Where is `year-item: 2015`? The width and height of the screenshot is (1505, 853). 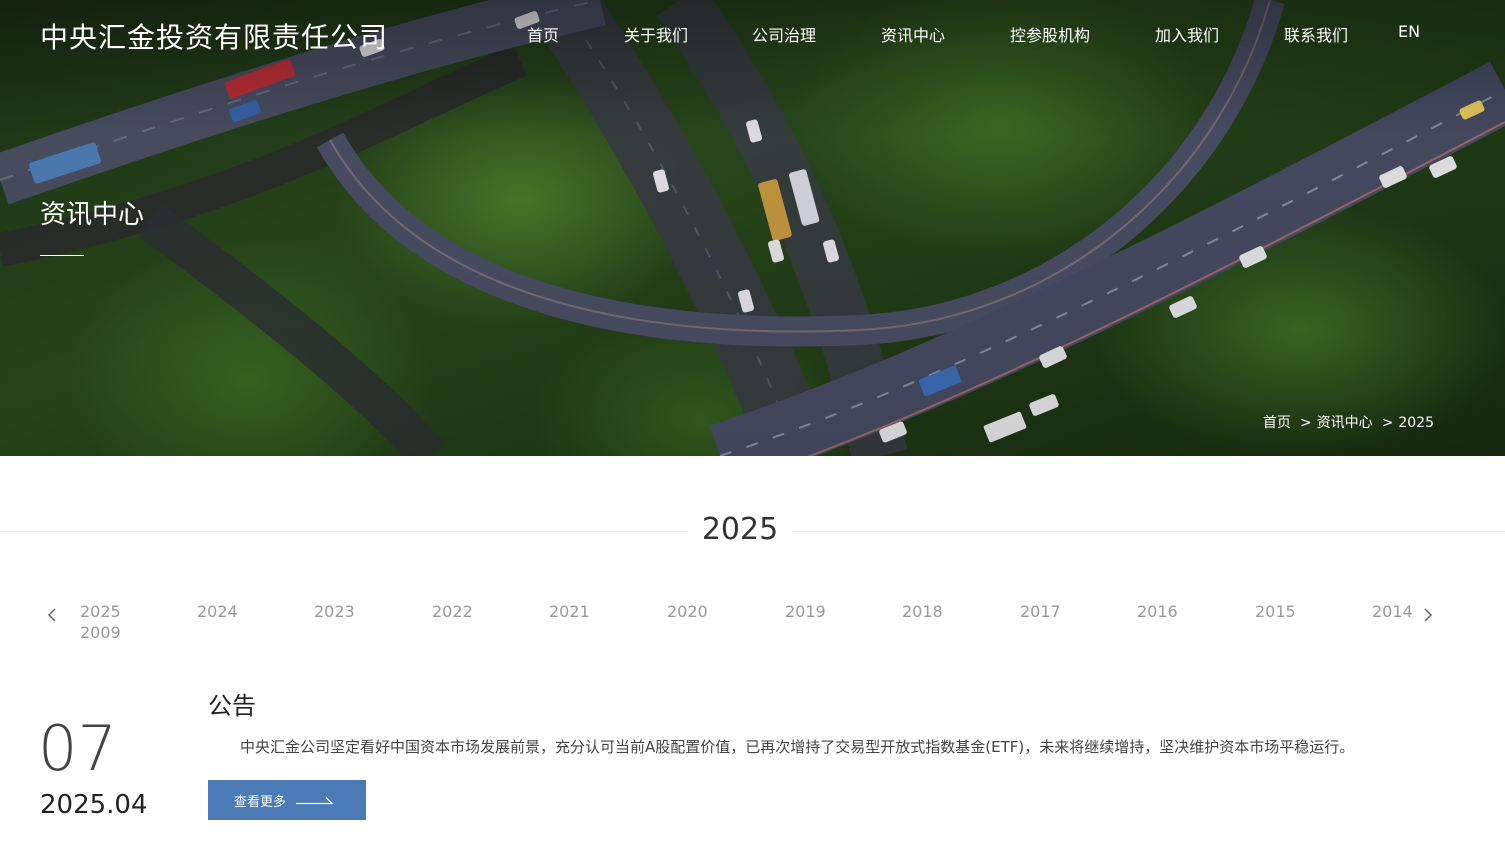 year-item: 2015 is located at coordinates (1275, 611).